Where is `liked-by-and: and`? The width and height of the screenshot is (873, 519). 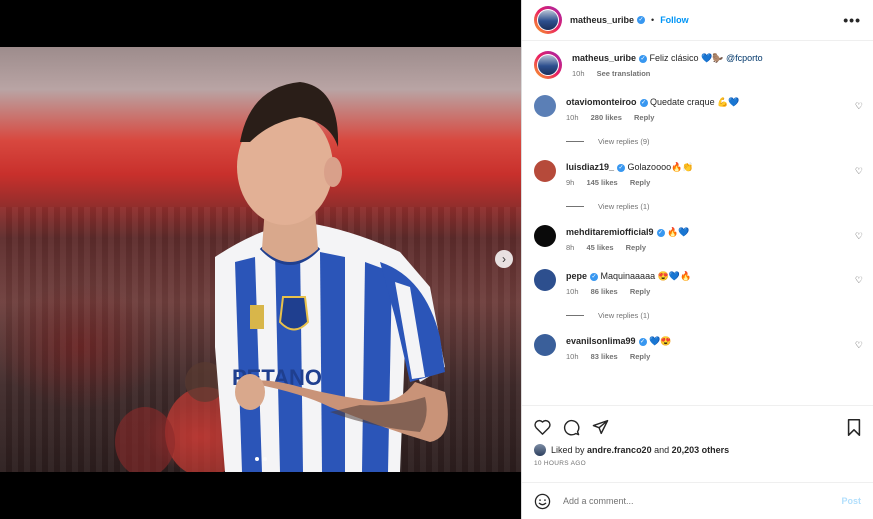 liked-by-and: and is located at coordinates (662, 450).